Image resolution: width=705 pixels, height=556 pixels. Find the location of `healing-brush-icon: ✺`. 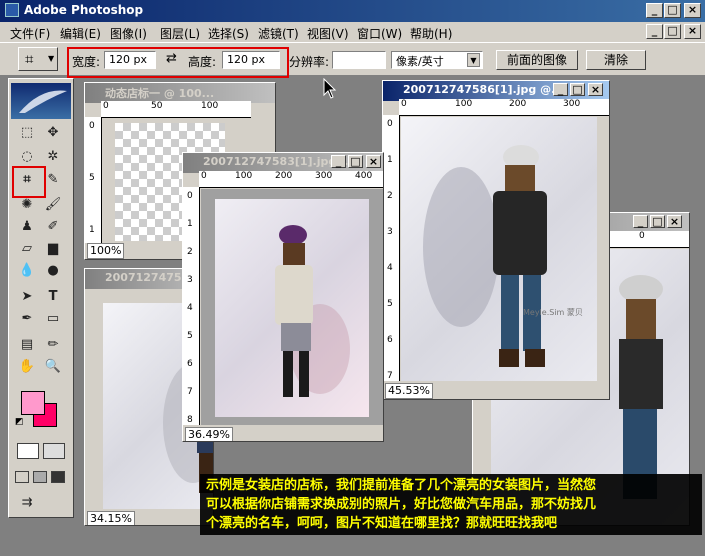

healing-brush-icon: ✺ is located at coordinates (27, 205).